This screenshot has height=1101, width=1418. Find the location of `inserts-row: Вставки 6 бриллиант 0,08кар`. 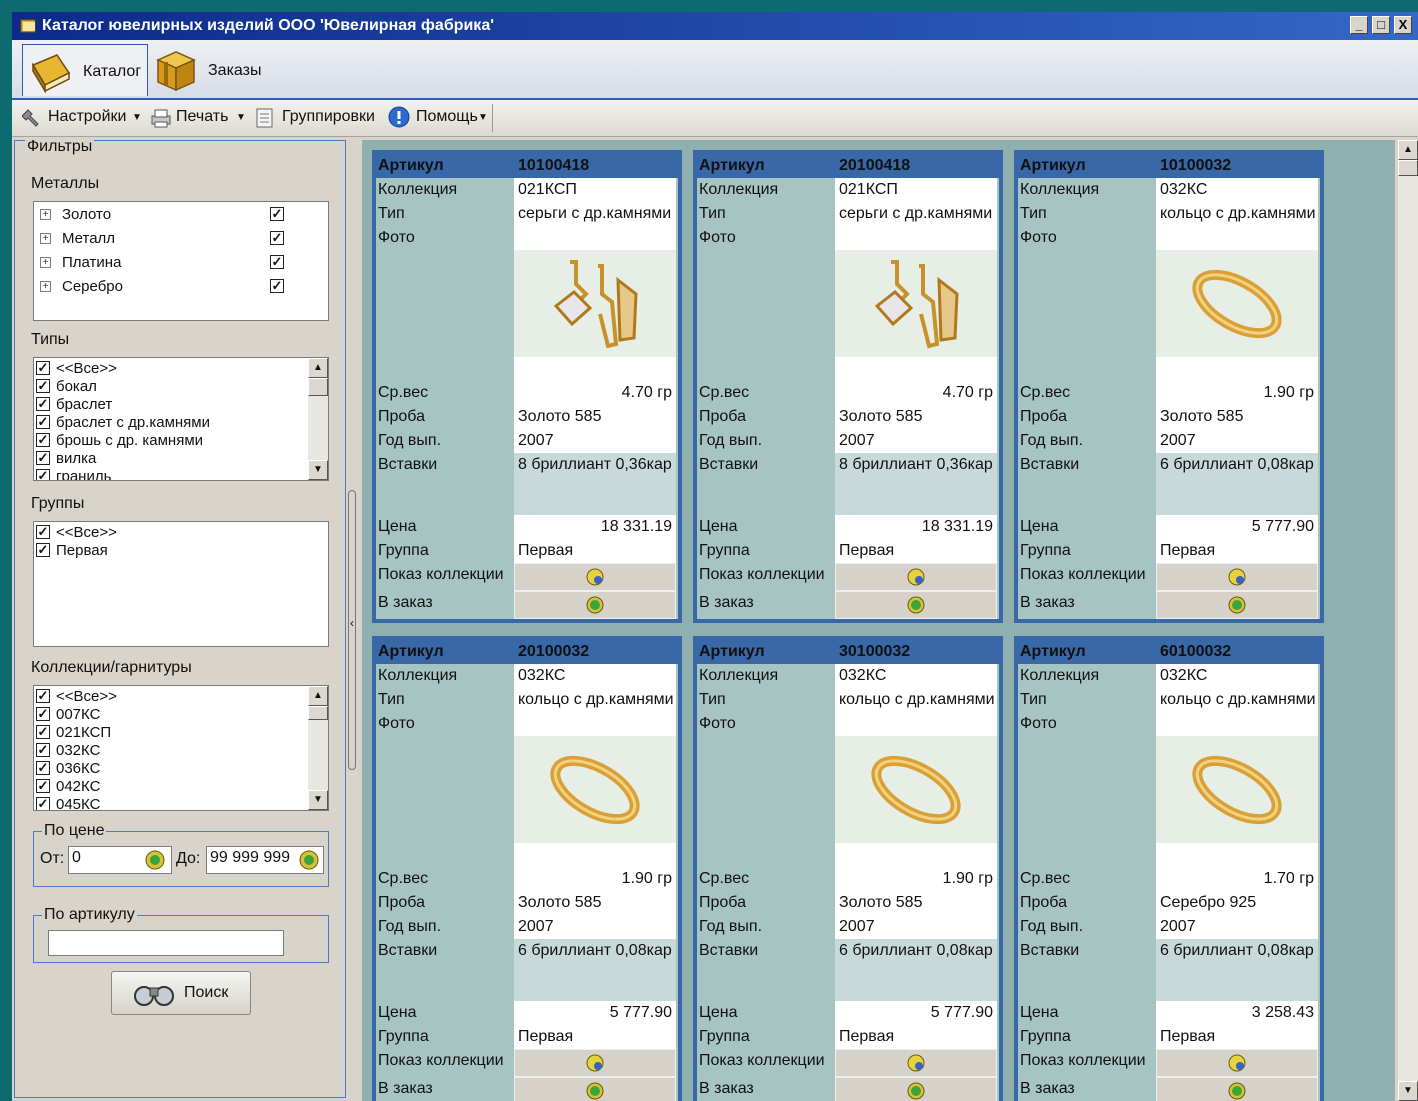

inserts-row: Вставки 6 бриллиант 0,08кар is located at coordinates (527, 970).